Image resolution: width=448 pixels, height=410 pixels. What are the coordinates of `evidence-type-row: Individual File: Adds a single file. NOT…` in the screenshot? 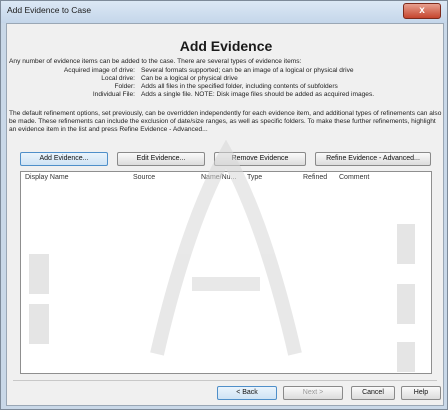 It's located at (226, 95).